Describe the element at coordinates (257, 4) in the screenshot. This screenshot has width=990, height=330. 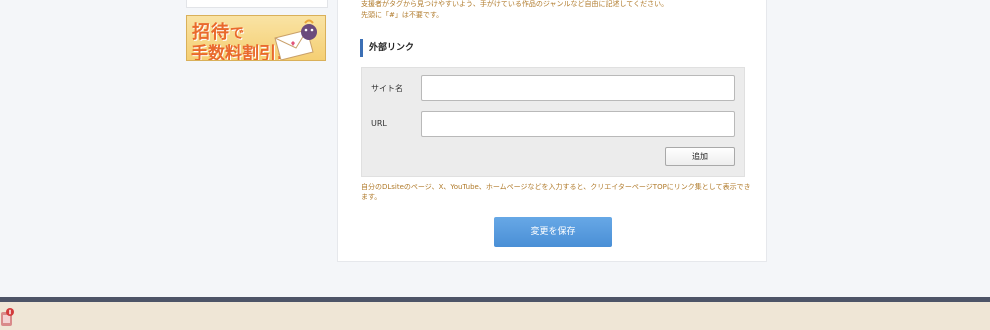
I see `sidebar-card` at that location.